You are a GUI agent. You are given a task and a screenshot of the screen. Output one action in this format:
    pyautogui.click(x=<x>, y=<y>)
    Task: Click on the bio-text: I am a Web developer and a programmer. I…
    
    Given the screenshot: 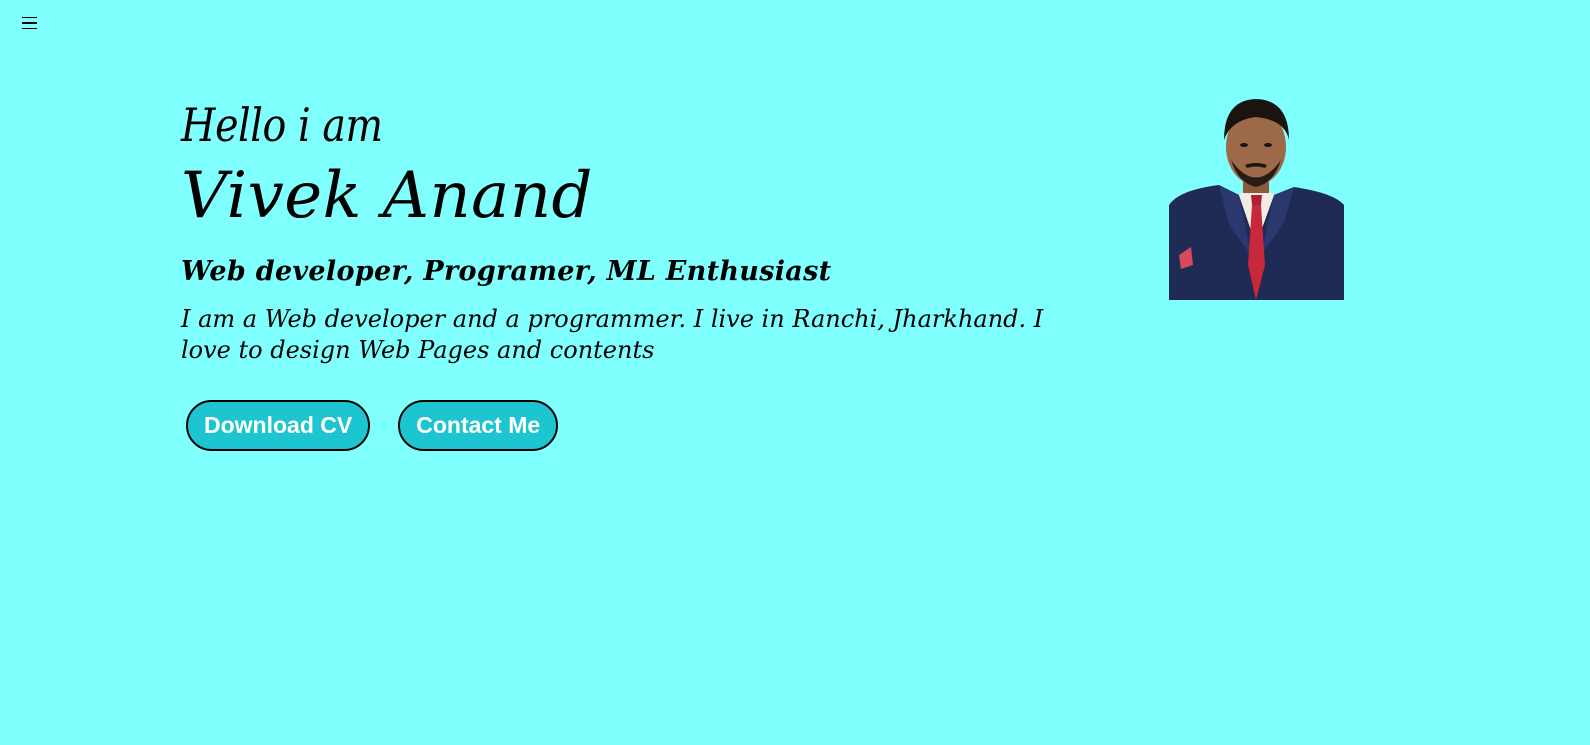 What is the action you would take?
    pyautogui.click(x=612, y=334)
    